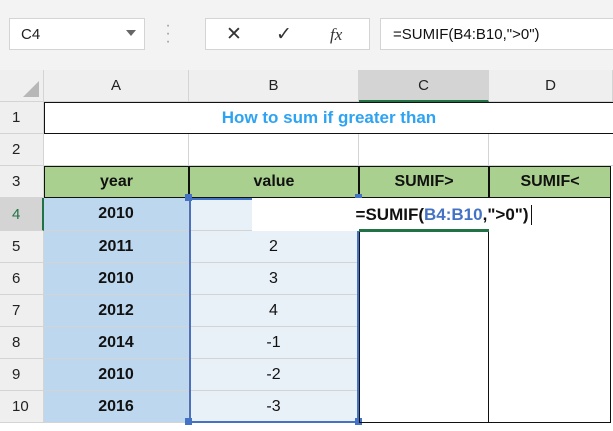 Image resolution: width=613 pixels, height=431 pixels. Describe the element at coordinates (116, 86) in the screenshot. I see `column-header-a: A` at that location.